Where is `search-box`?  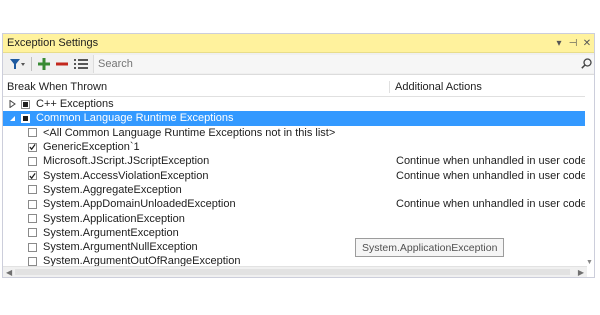 search-box is located at coordinates (343, 63).